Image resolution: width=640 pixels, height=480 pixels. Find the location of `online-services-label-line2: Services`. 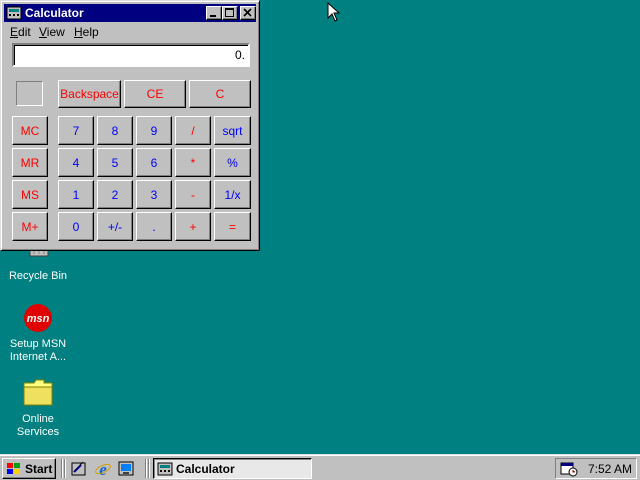

online-services-label-line2: Services is located at coordinates (38, 432).